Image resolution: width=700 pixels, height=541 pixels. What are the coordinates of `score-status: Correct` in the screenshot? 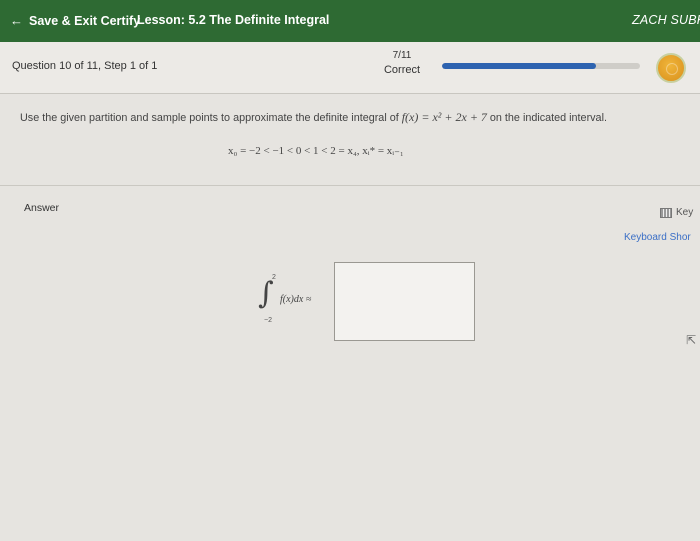 It's located at (402, 70).